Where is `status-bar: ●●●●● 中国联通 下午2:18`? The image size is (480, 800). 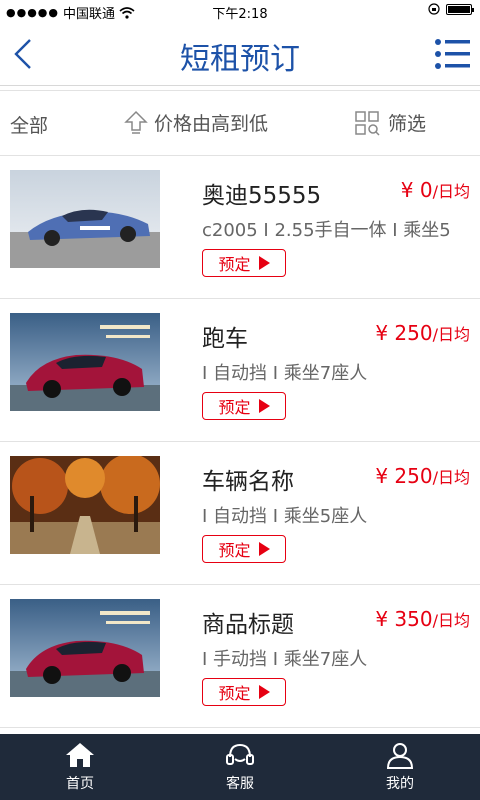 status-bar: ●●●●● 中国联通 下午2:18 is located at coordinates (240, 11).